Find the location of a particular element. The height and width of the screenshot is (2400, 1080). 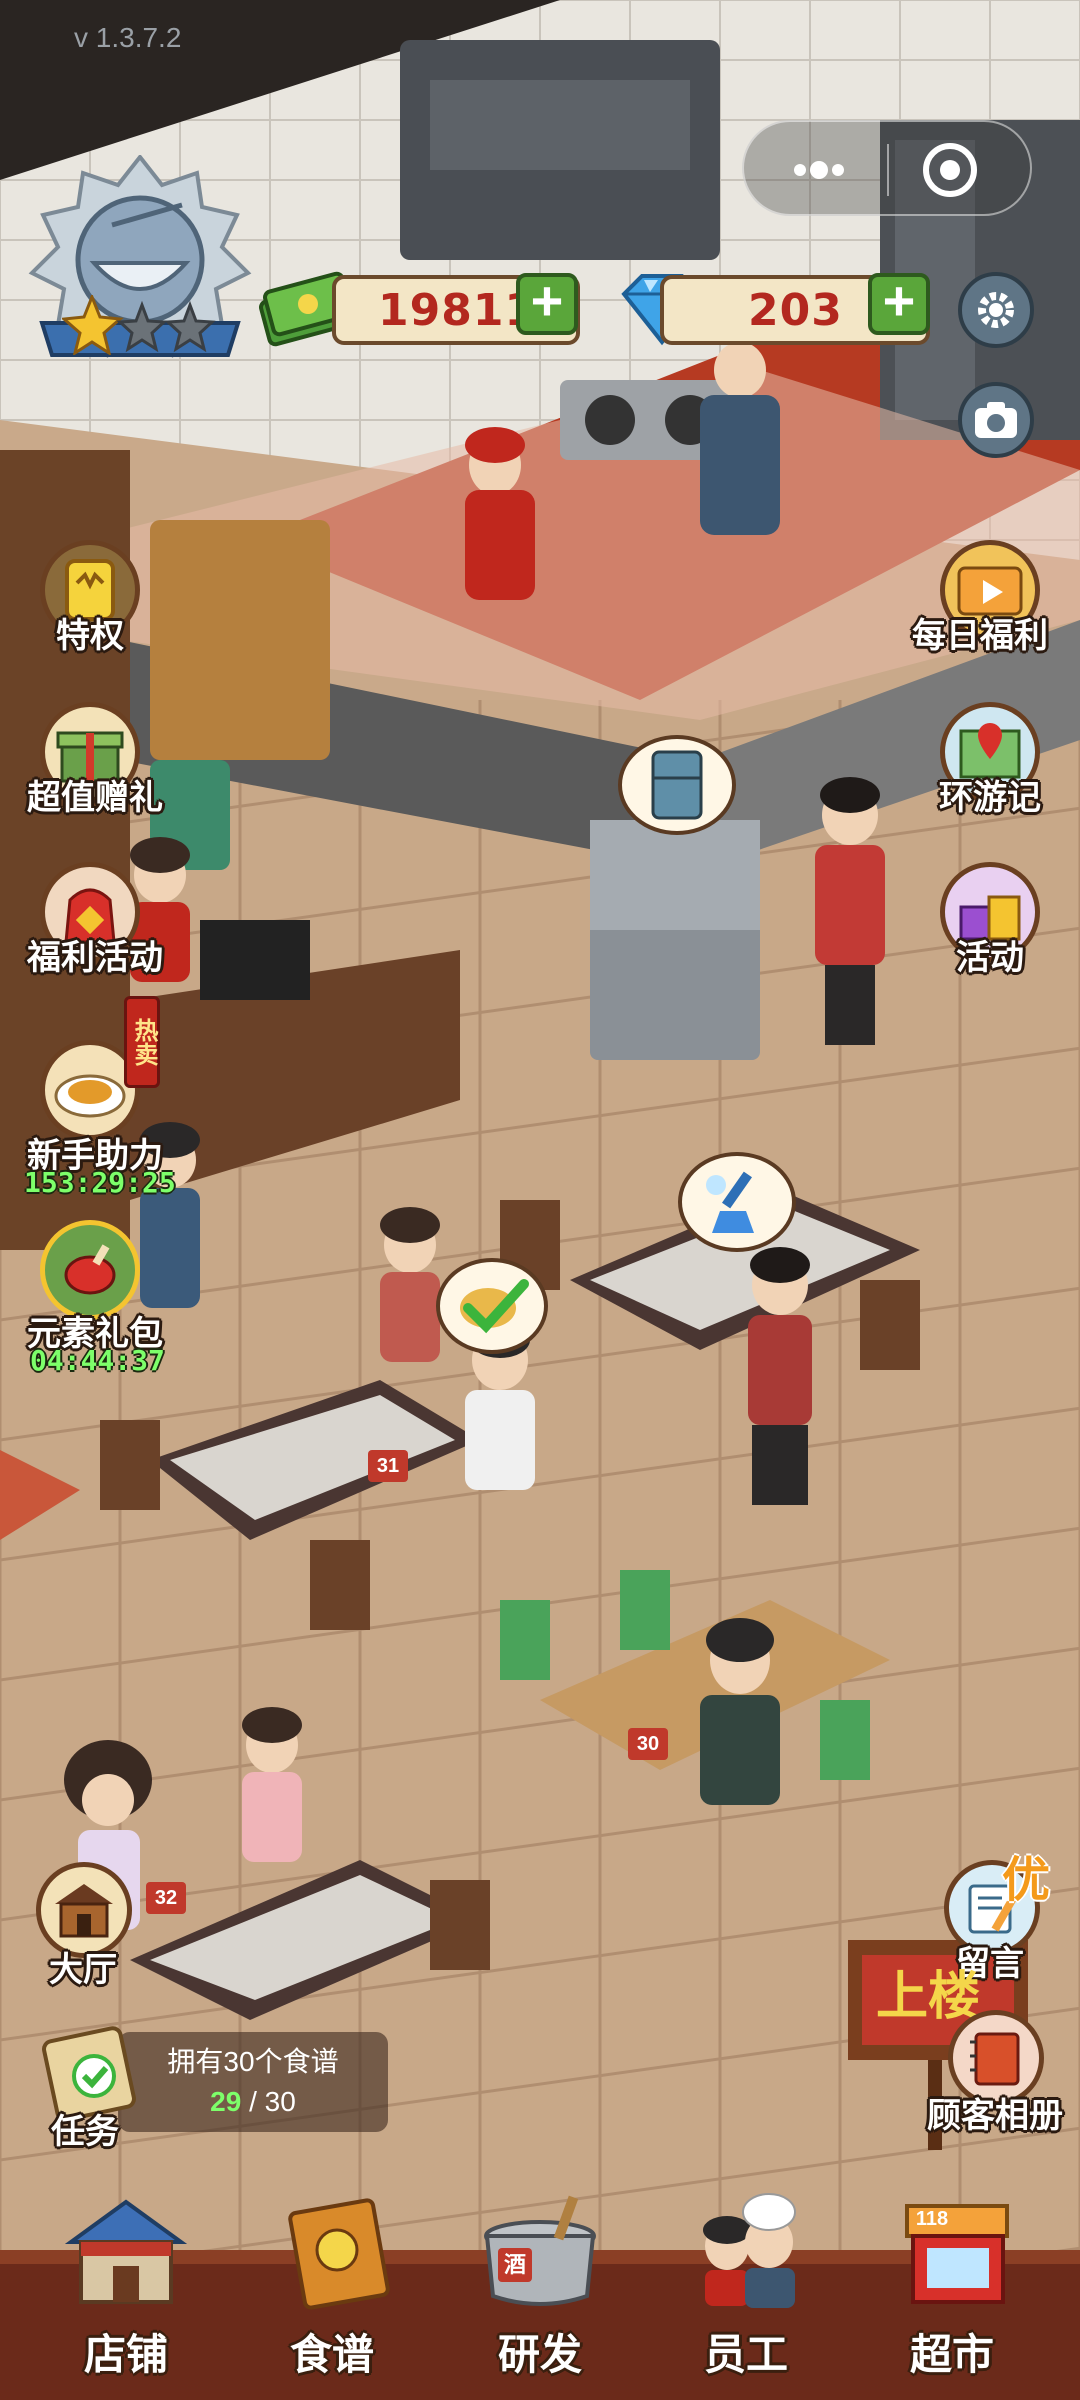

restaurant-rating-badge is located at coordinates (140, 259).